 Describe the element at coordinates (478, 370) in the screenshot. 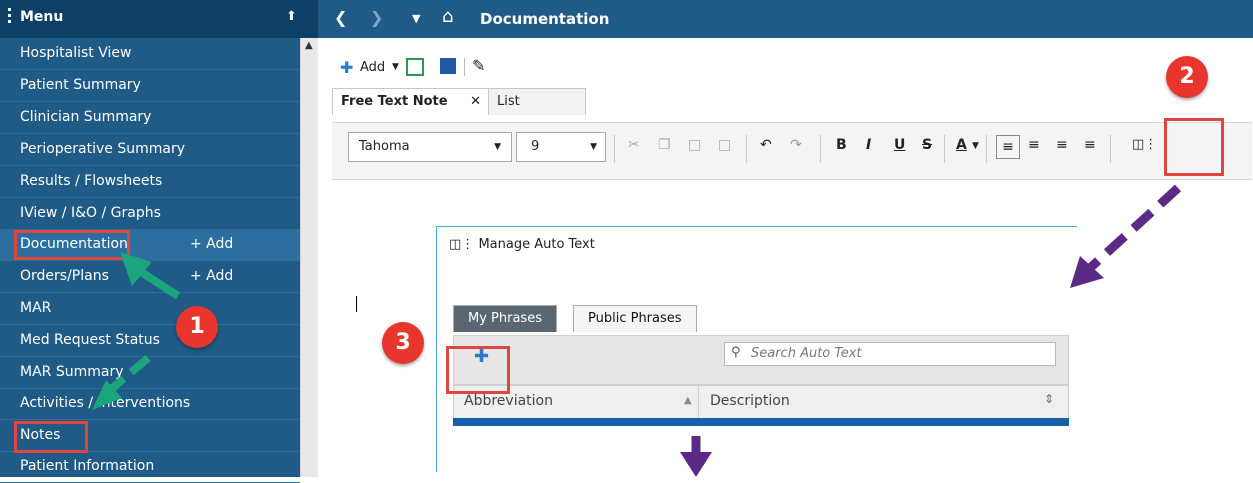

I see `highlight-add-phrase` at that location.